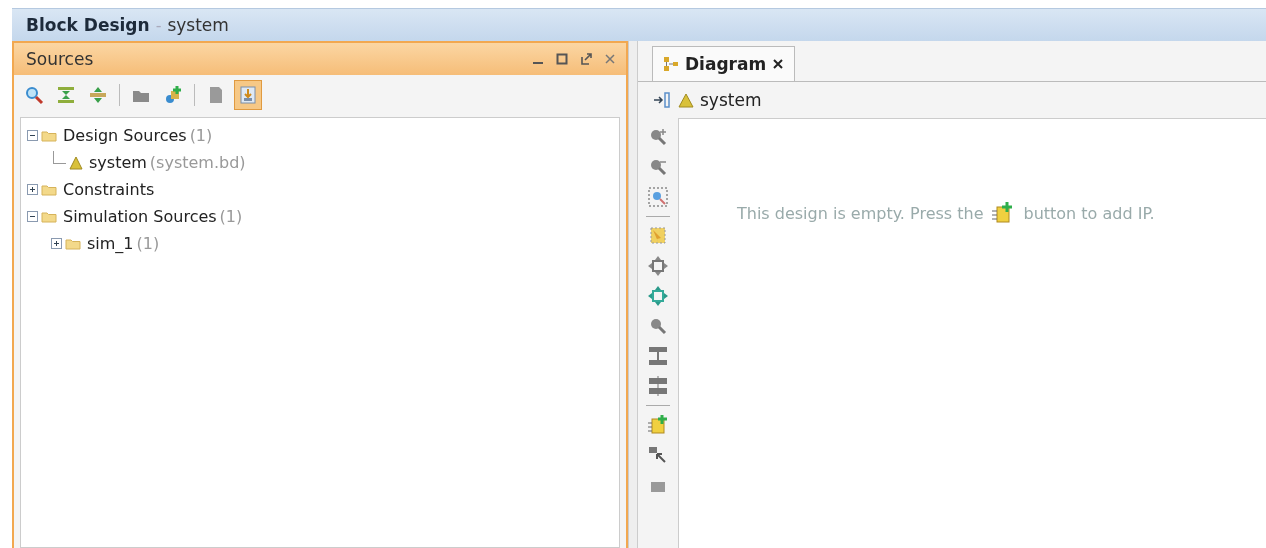 The image size is (1266, 548). I want to click on hierarchy-icon, so click(248, 95).